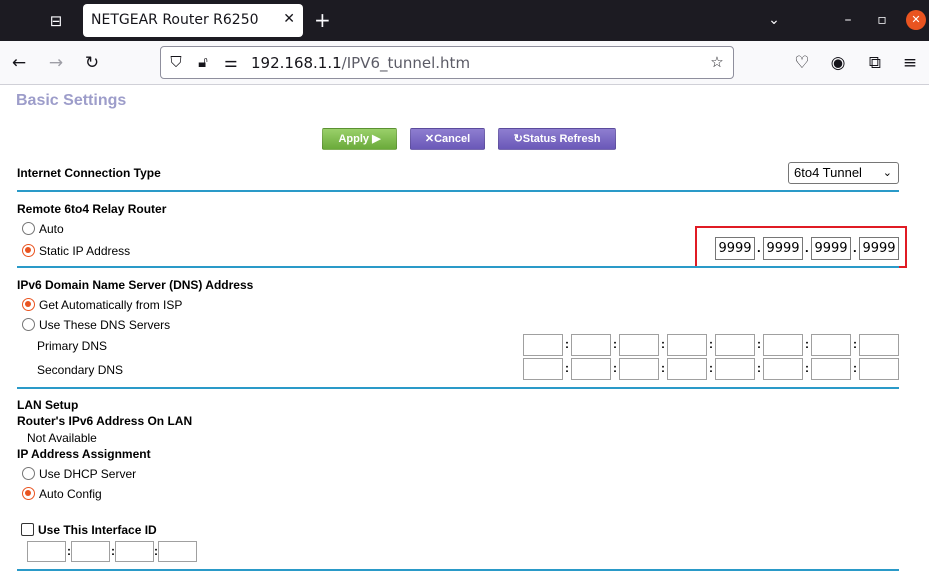 This screenshot has width=929, height=574. I want to click on minimize-icon: –, so click(848, 20).